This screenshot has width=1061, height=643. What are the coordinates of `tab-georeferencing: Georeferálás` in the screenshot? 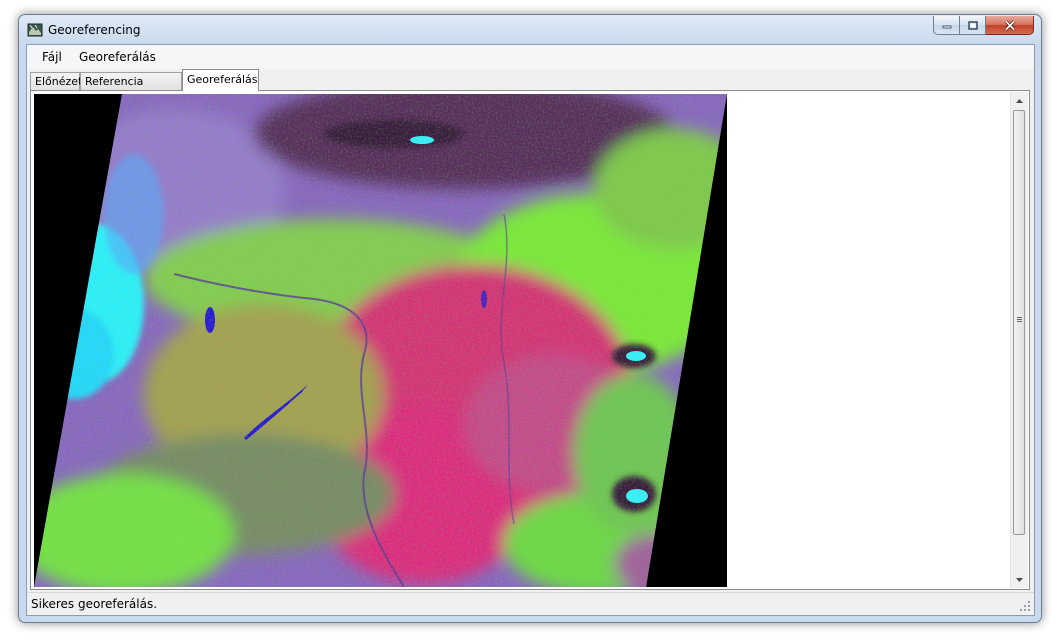 It's located at (220, 80).